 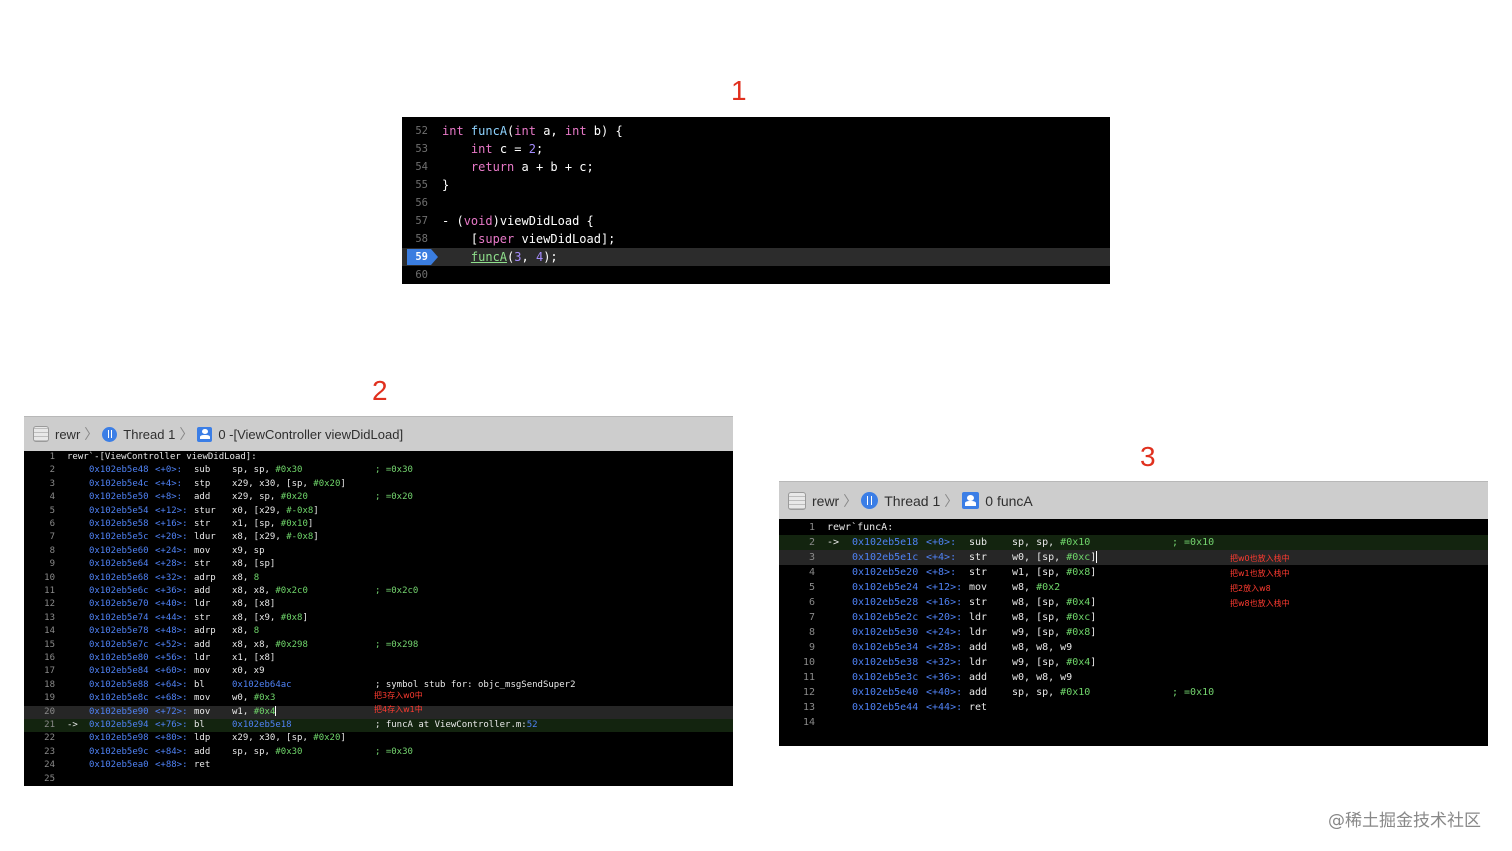 What do you see at coordinates (1039, 572) in the screenshot?
I see `operand-text: w1, [sp,` at bounding box center [1039, 572].